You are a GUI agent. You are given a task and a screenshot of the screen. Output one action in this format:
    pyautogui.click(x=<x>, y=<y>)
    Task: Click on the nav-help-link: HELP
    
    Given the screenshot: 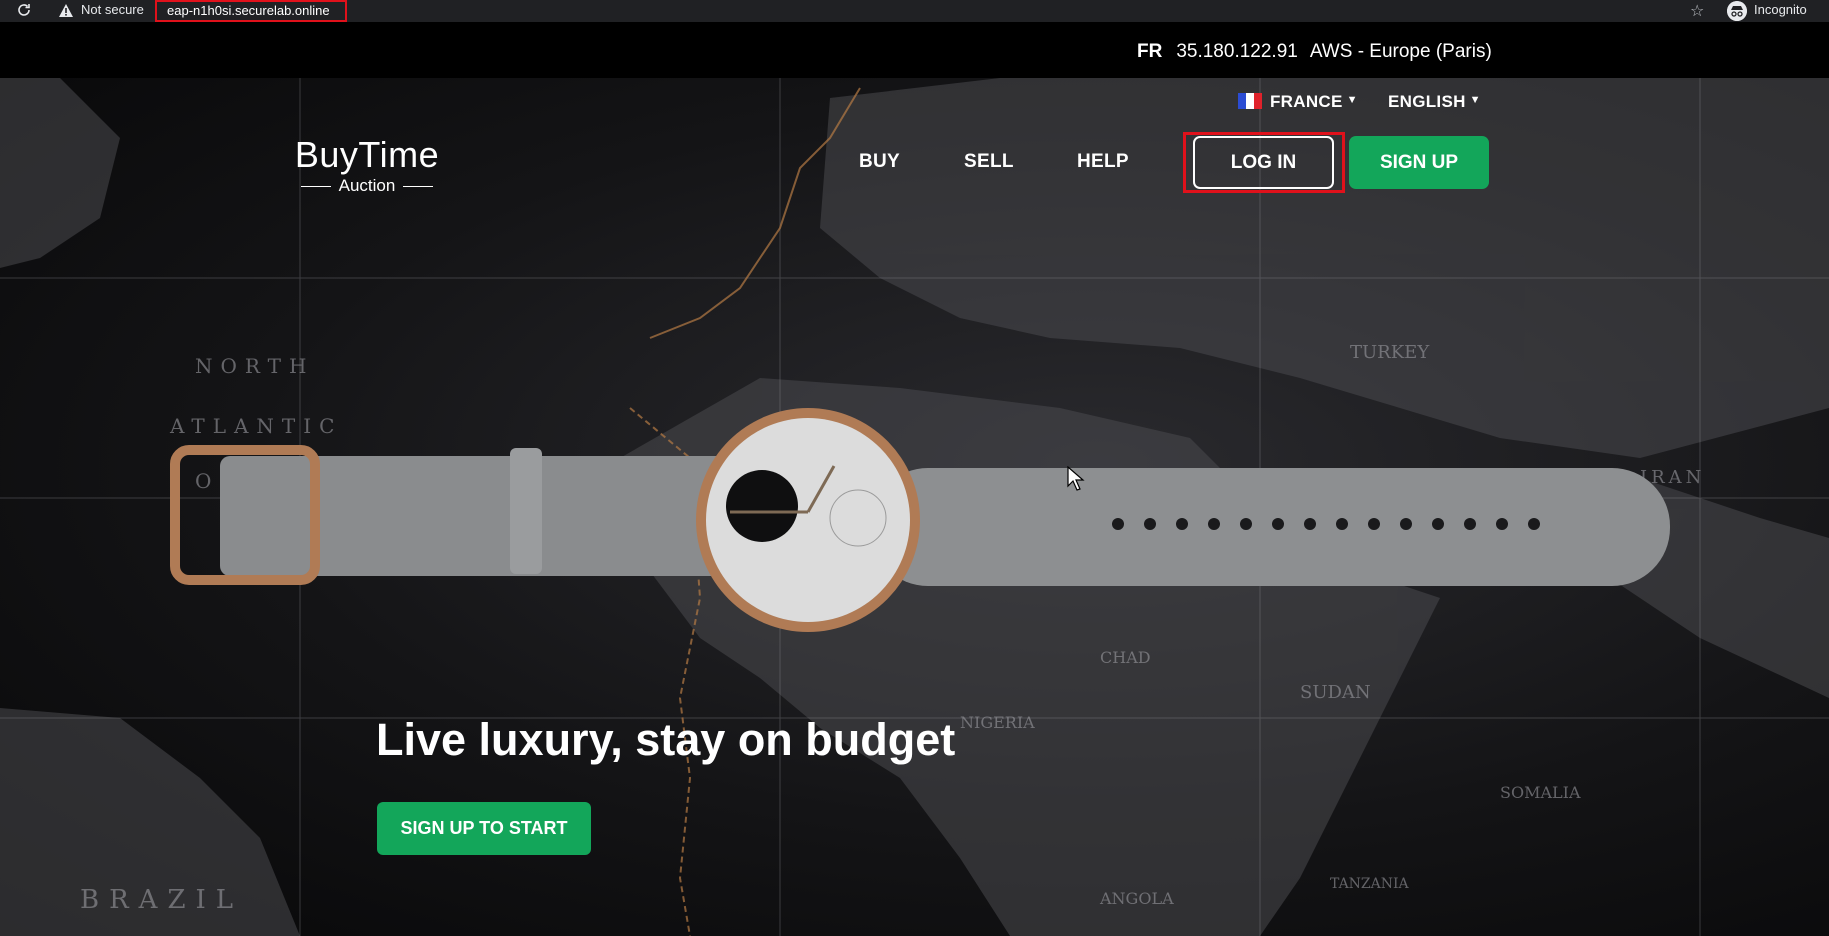 What is the action you would take?
    pyautogui.click(x=1103, y=162)
    